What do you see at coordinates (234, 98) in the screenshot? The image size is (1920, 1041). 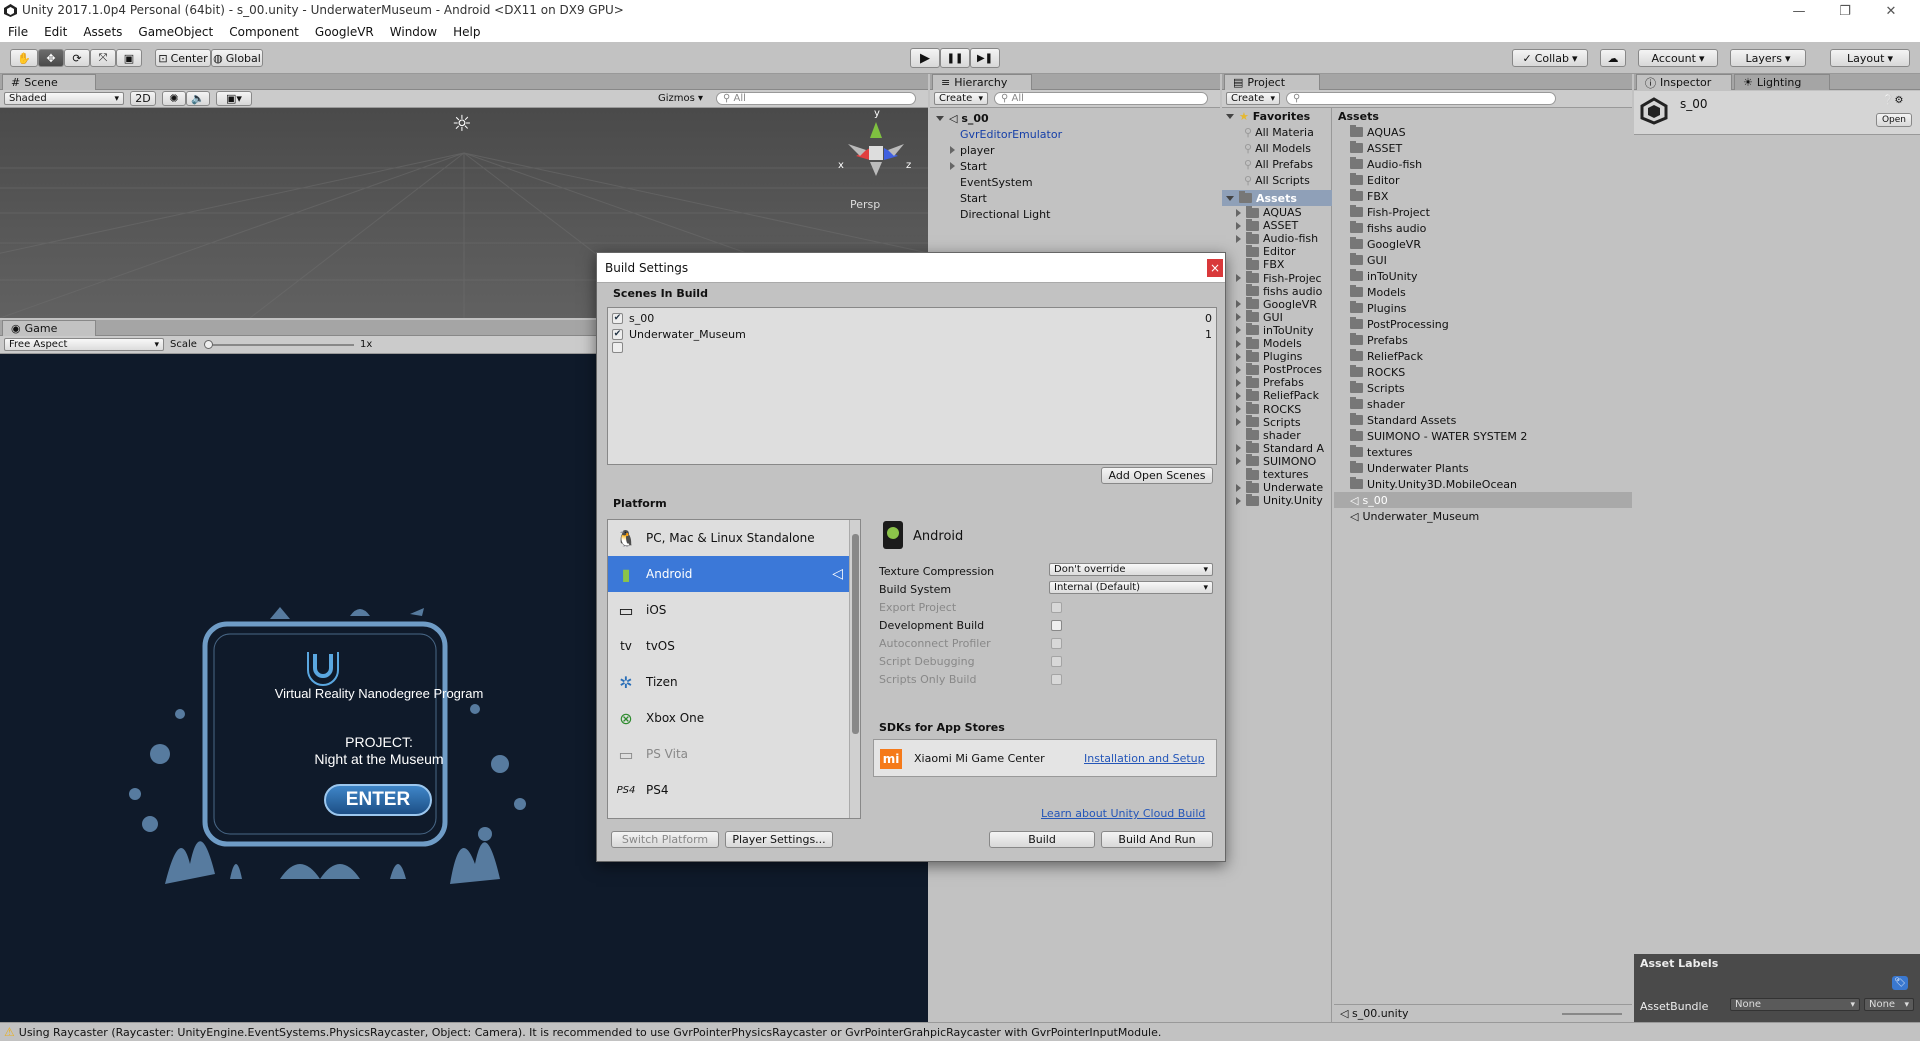 I see `effects-dropdown-icon: ▣▾` at bounding box center [234, 98].